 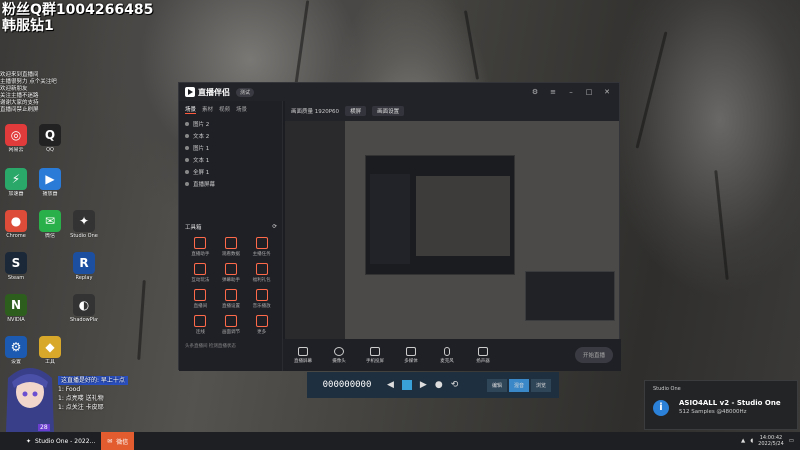 I want to click on orientation-chip: 横屏, so click(x=356, y=111).